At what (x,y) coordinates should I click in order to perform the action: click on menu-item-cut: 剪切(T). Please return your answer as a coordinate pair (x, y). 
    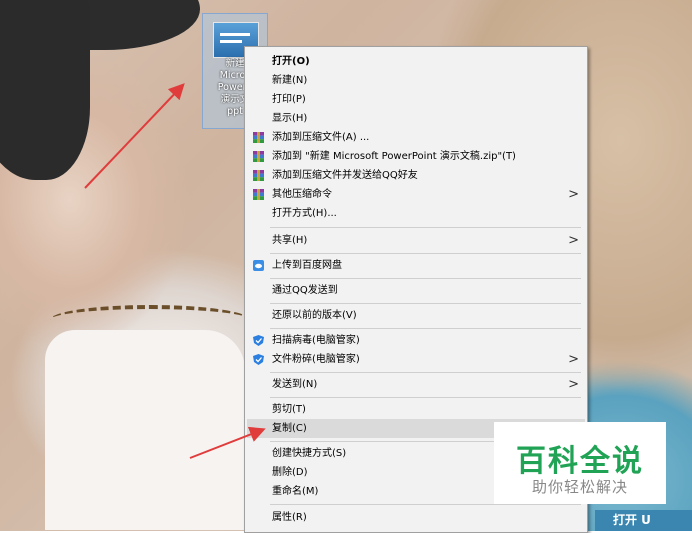
    Looking at the image, I should click on (416, 409).